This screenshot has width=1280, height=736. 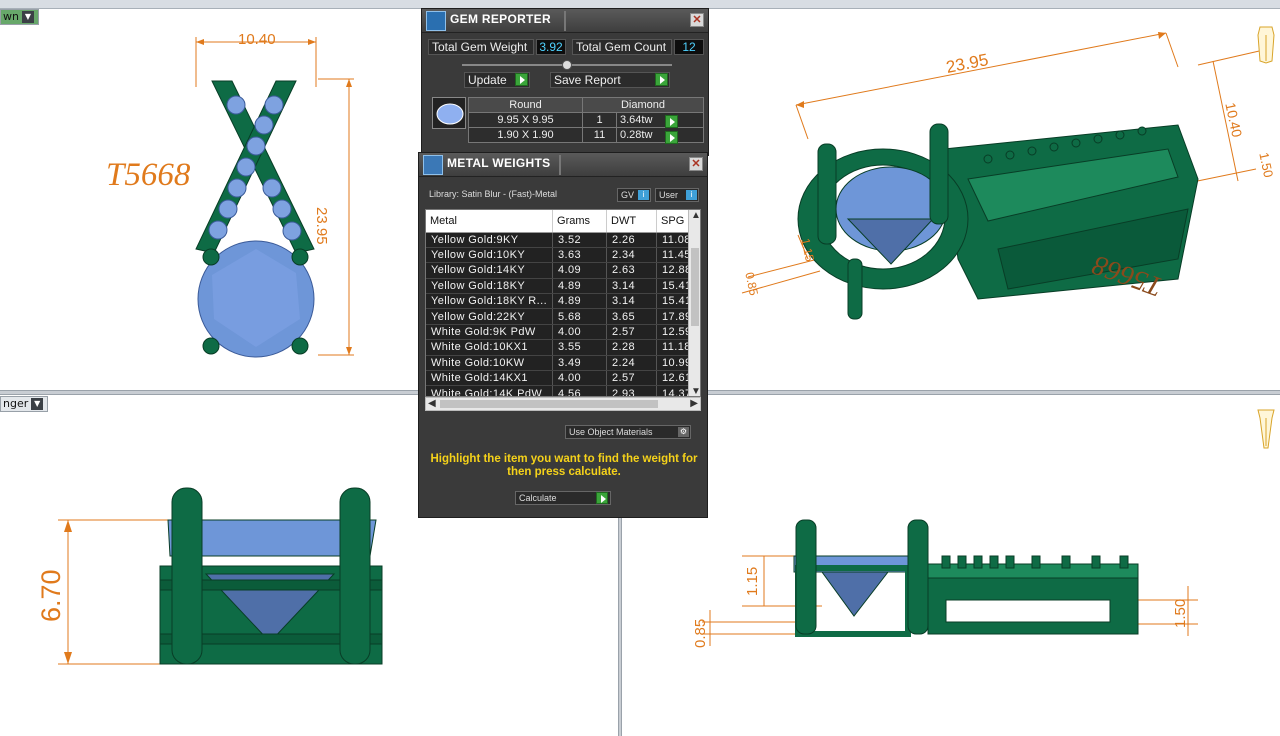 I want to click on table-row: White Gold:10KX1 3.55 2.28 11.18, so click(x=562, y=347).